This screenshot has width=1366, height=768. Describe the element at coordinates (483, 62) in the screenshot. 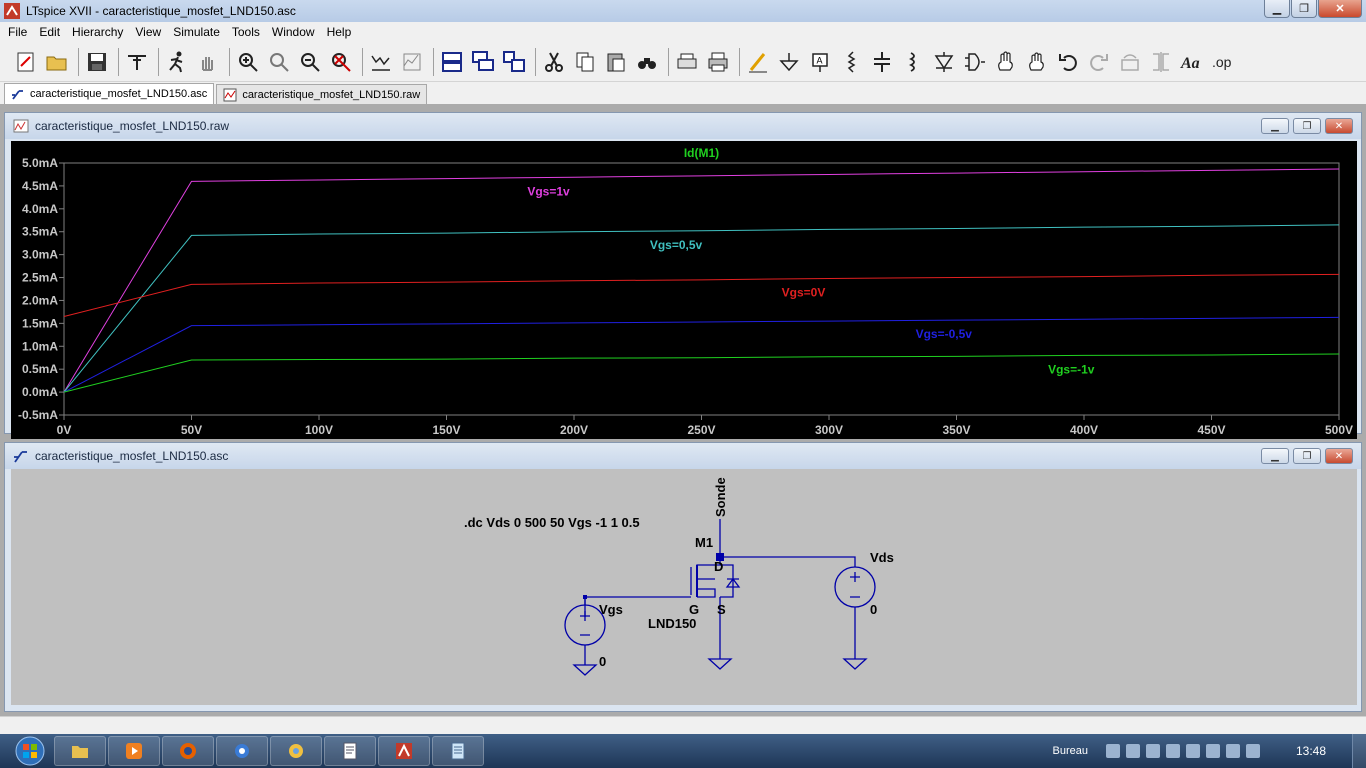

I see `cascade-icon` at that location.